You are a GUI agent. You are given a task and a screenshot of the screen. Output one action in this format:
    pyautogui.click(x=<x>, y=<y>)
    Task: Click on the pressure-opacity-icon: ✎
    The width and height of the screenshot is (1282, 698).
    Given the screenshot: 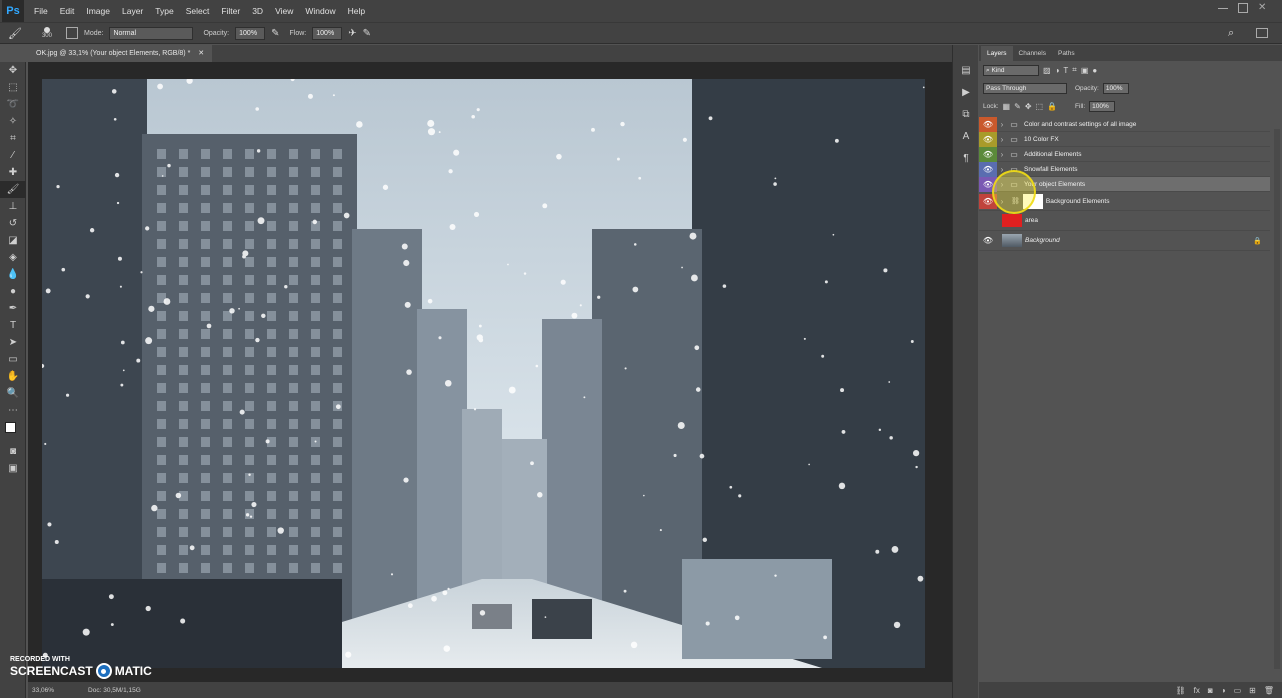 What is the action you would take?
    pyautogui.click(x=275, y=33)
    